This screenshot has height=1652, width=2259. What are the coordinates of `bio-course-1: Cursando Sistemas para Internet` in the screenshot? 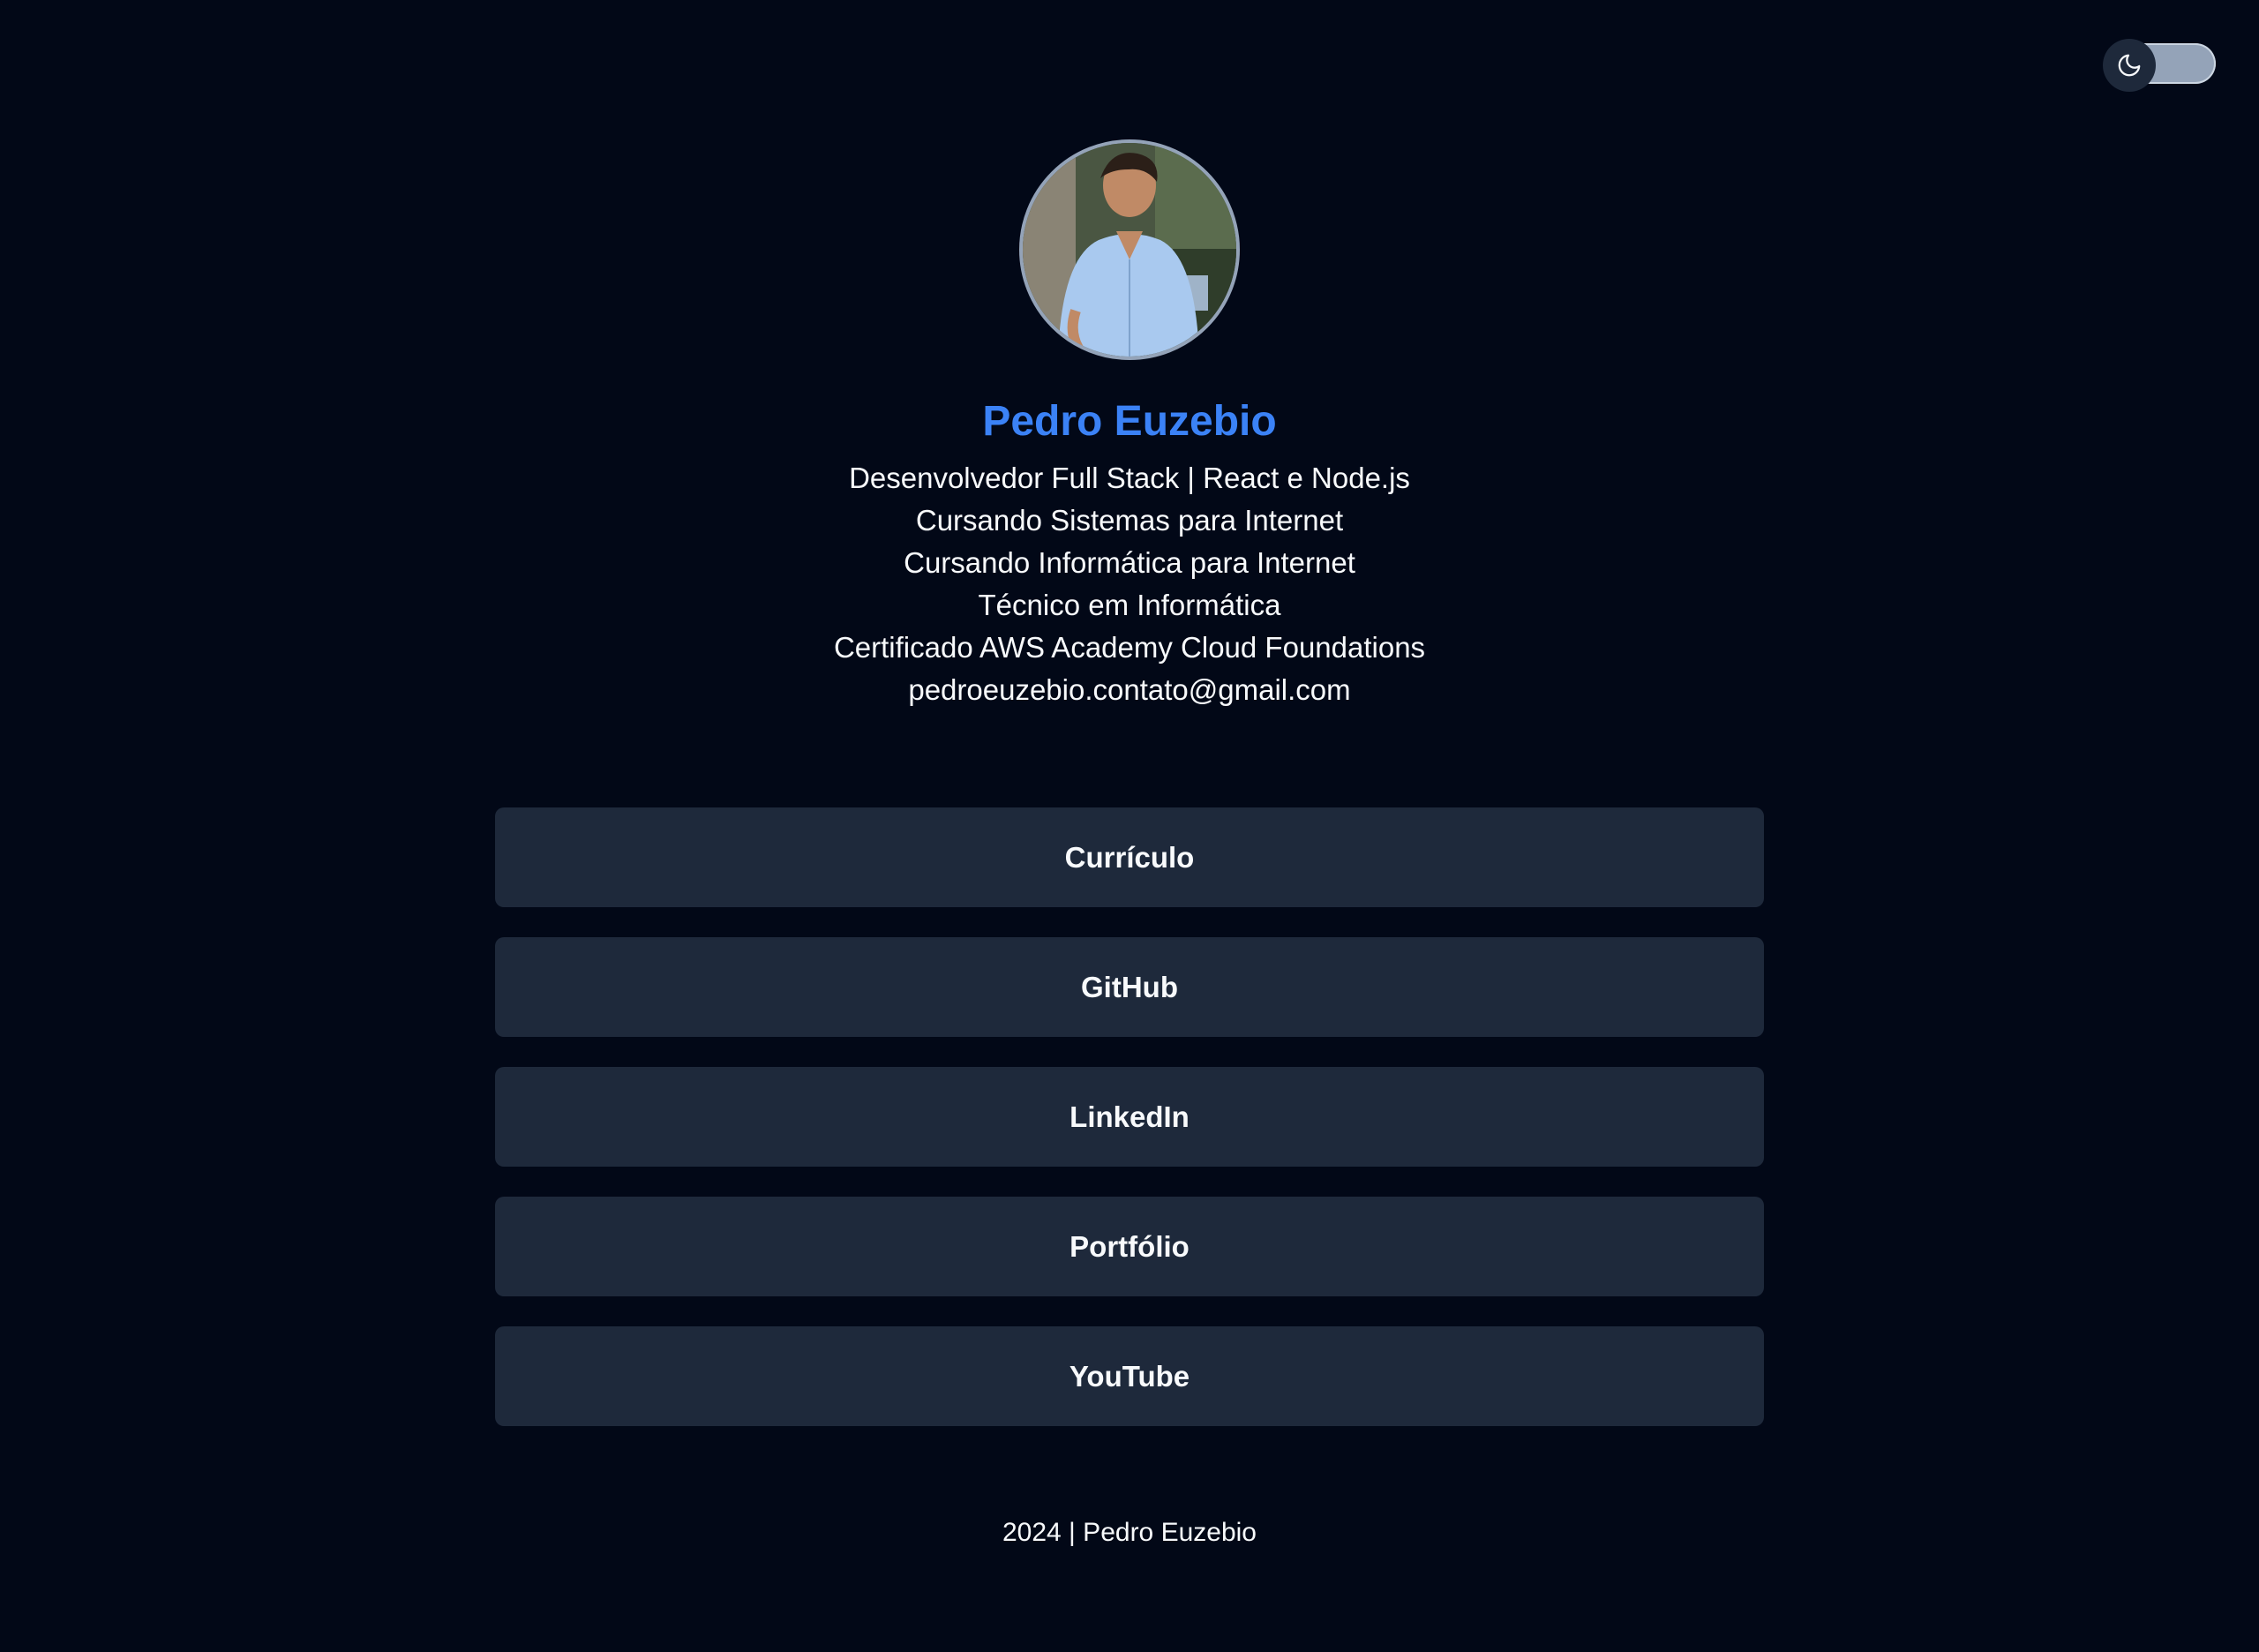 It's located at (1129, 521).